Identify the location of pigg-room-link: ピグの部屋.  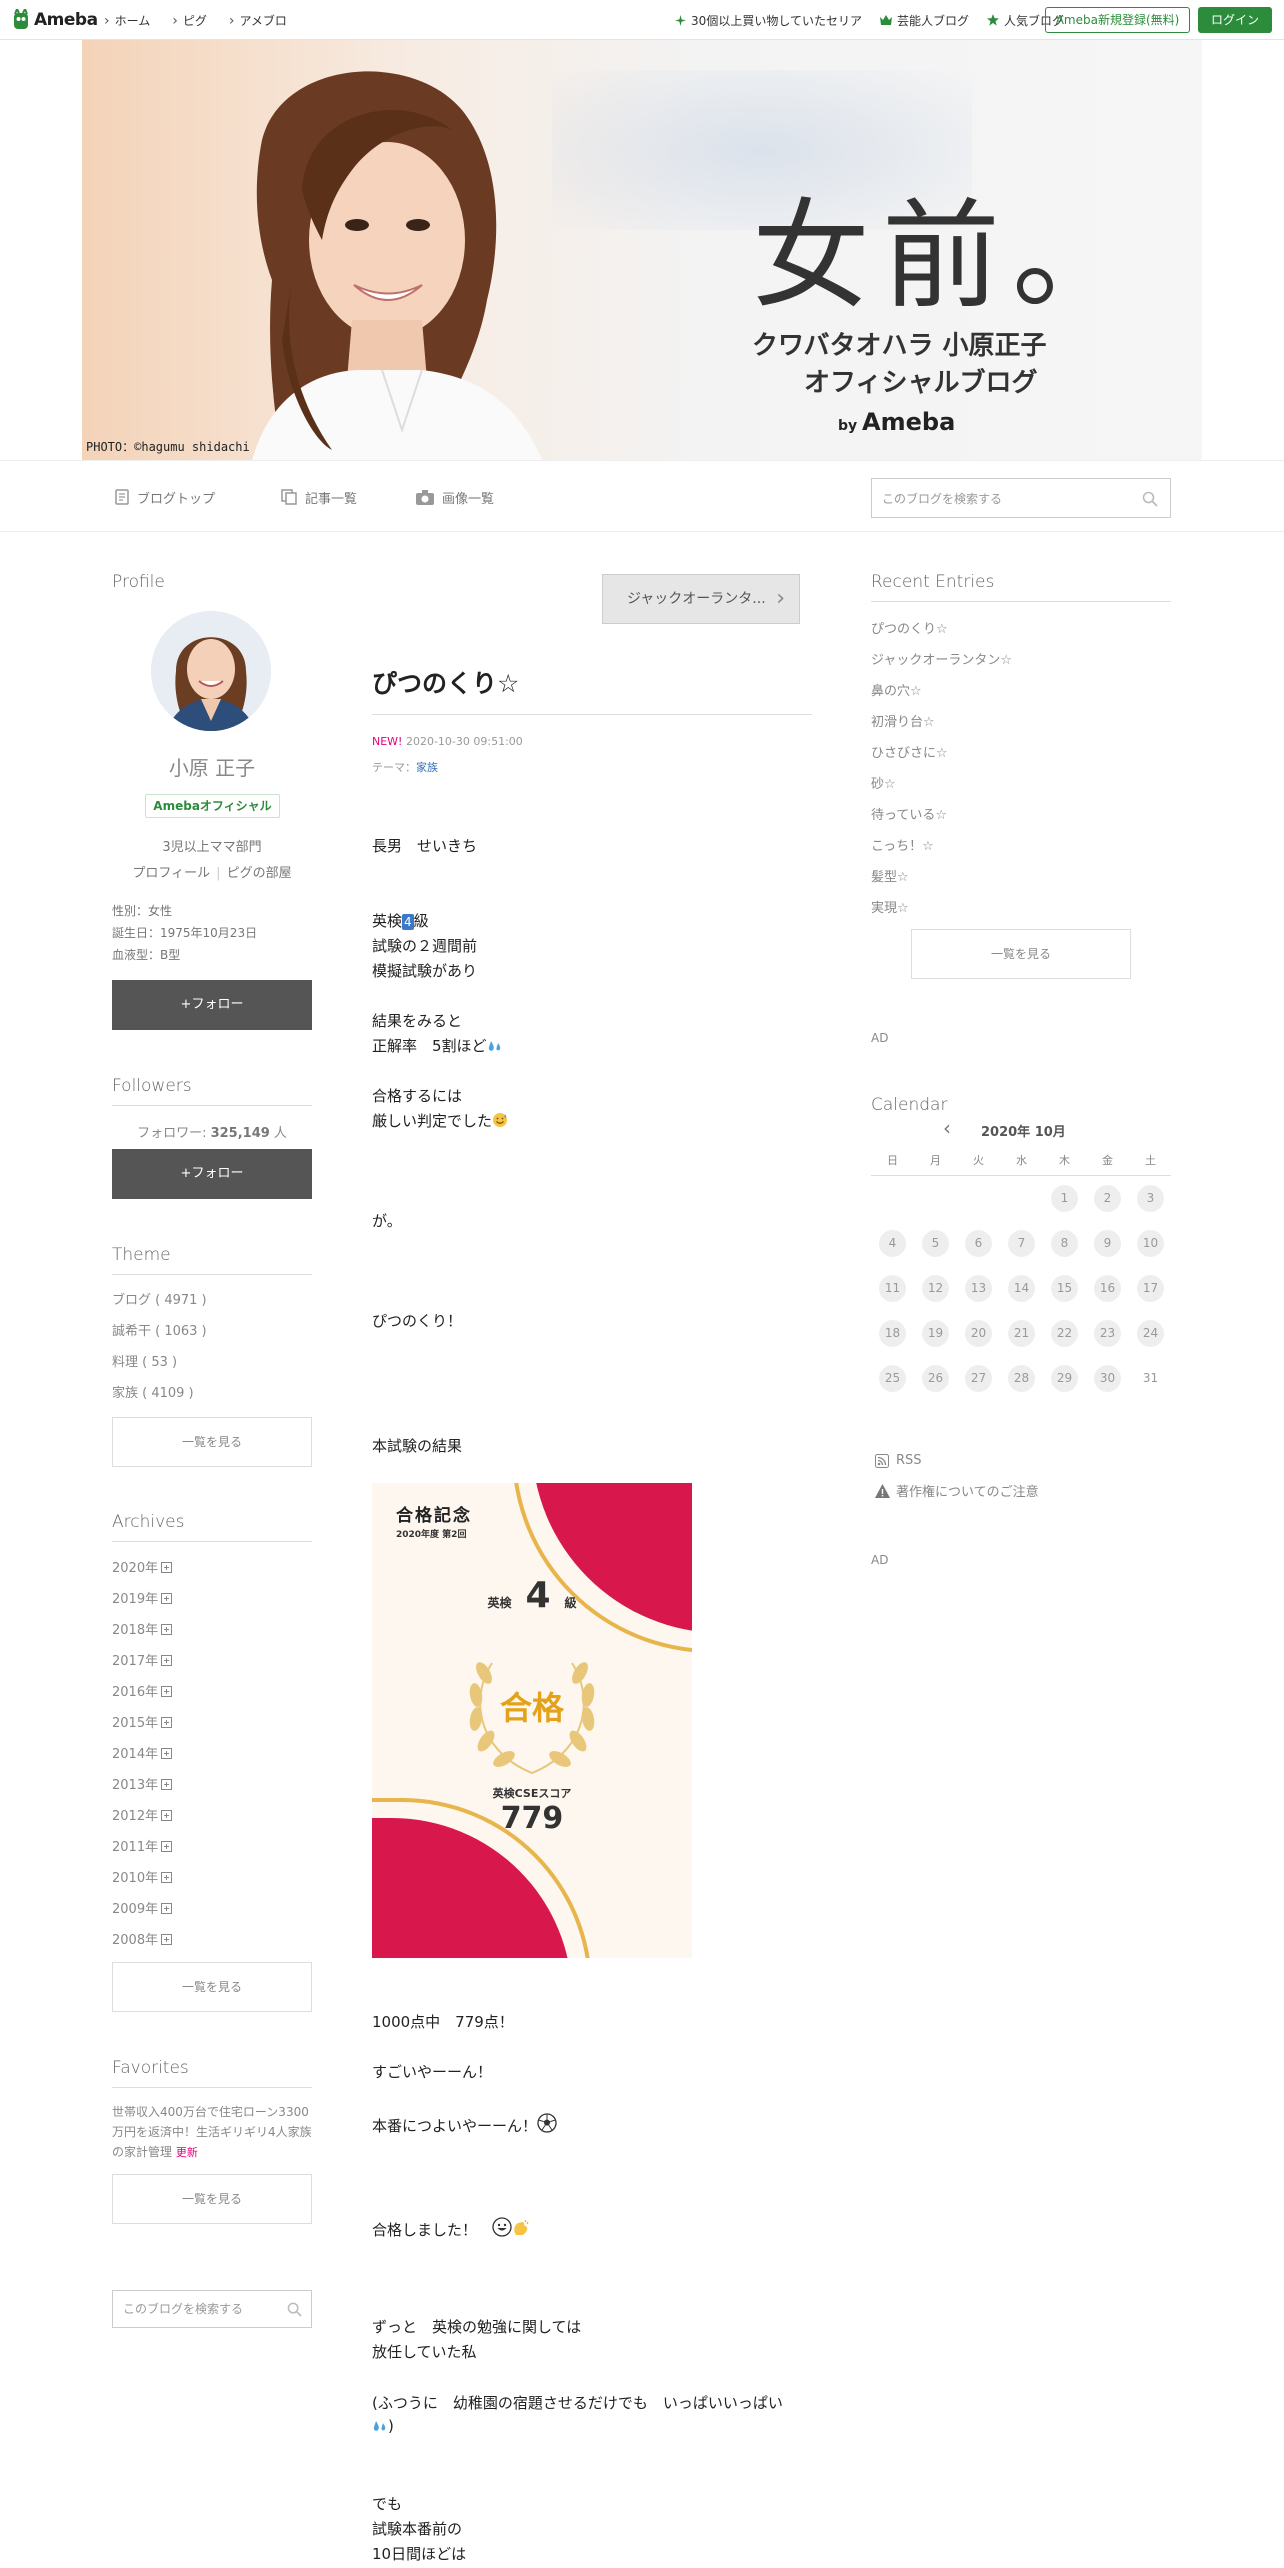
(259, 873).